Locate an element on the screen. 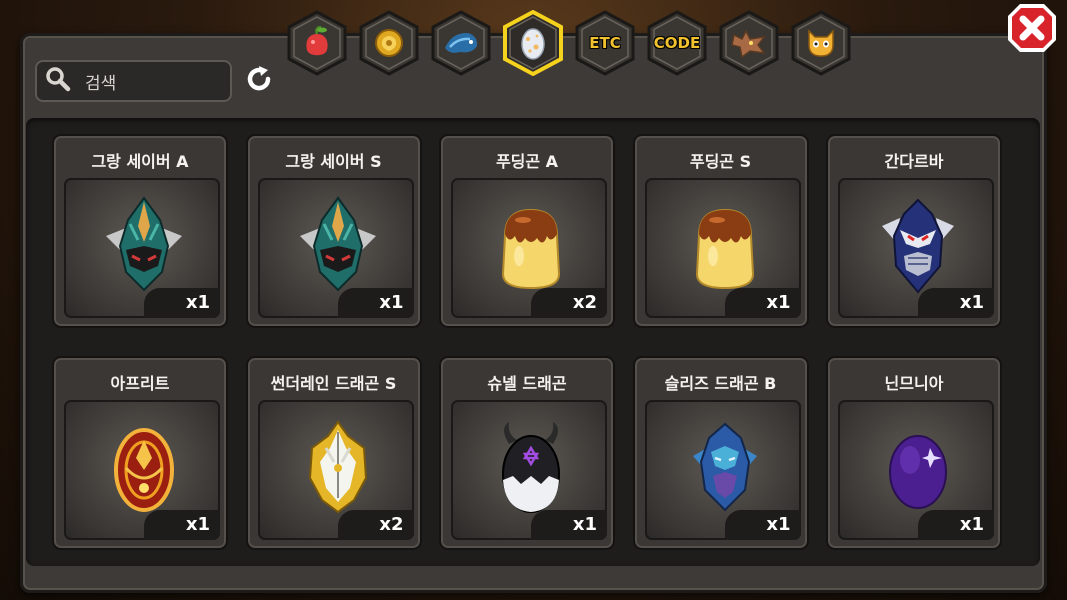  item-name: 닌므니아 is located at coordinates (914, 383).